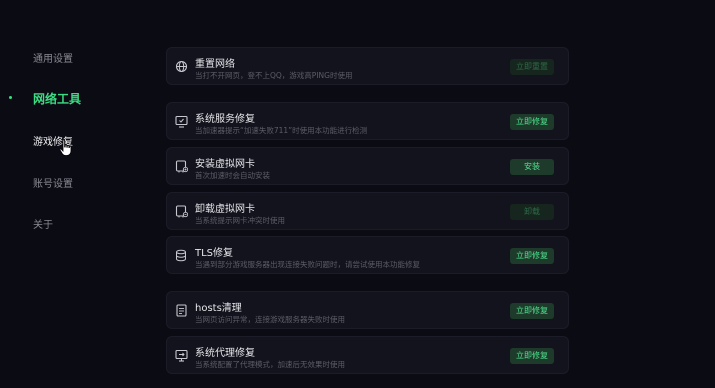  Describe the element at coordinates (232, 175) in the screenshot. I see `card-description: 首次加速时会自动安装` at that location.